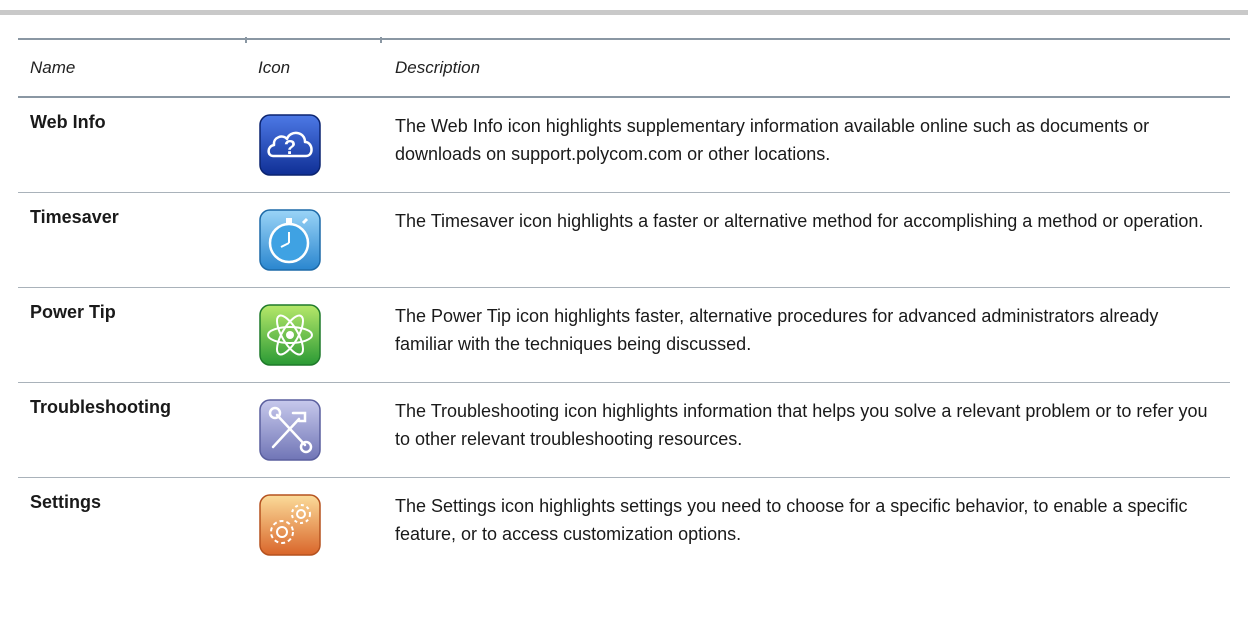 This screenshot has height=624, width=1248. Describe the element at coordinates (290, 525) in the screenshot. I see `settings-gears-icon` at that location.